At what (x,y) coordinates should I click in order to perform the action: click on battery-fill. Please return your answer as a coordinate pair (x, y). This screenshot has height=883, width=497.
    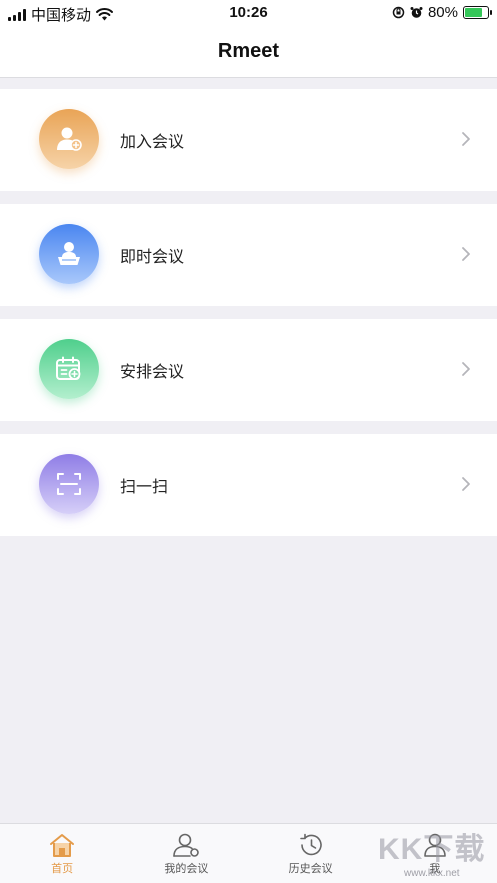
    Looking at the image, I should click on (474, 12).